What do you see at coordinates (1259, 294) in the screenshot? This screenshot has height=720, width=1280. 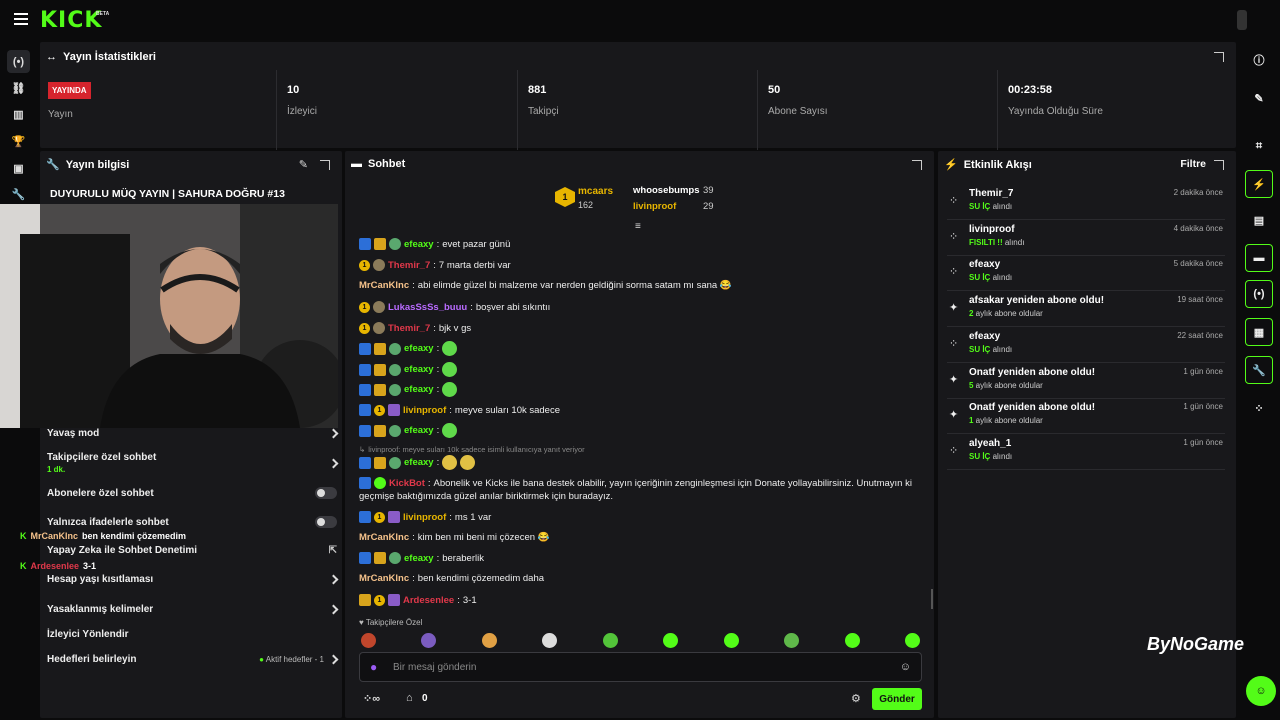 I see `broadcast-toggle-icon: (•)` at bounding box center [1259, 294].